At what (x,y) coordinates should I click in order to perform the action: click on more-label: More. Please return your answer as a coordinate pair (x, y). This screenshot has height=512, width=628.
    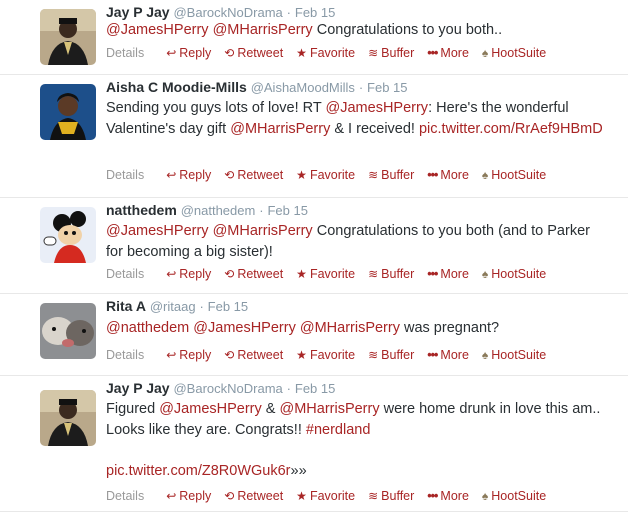
    Looking at the image, I should click on (454, 496).